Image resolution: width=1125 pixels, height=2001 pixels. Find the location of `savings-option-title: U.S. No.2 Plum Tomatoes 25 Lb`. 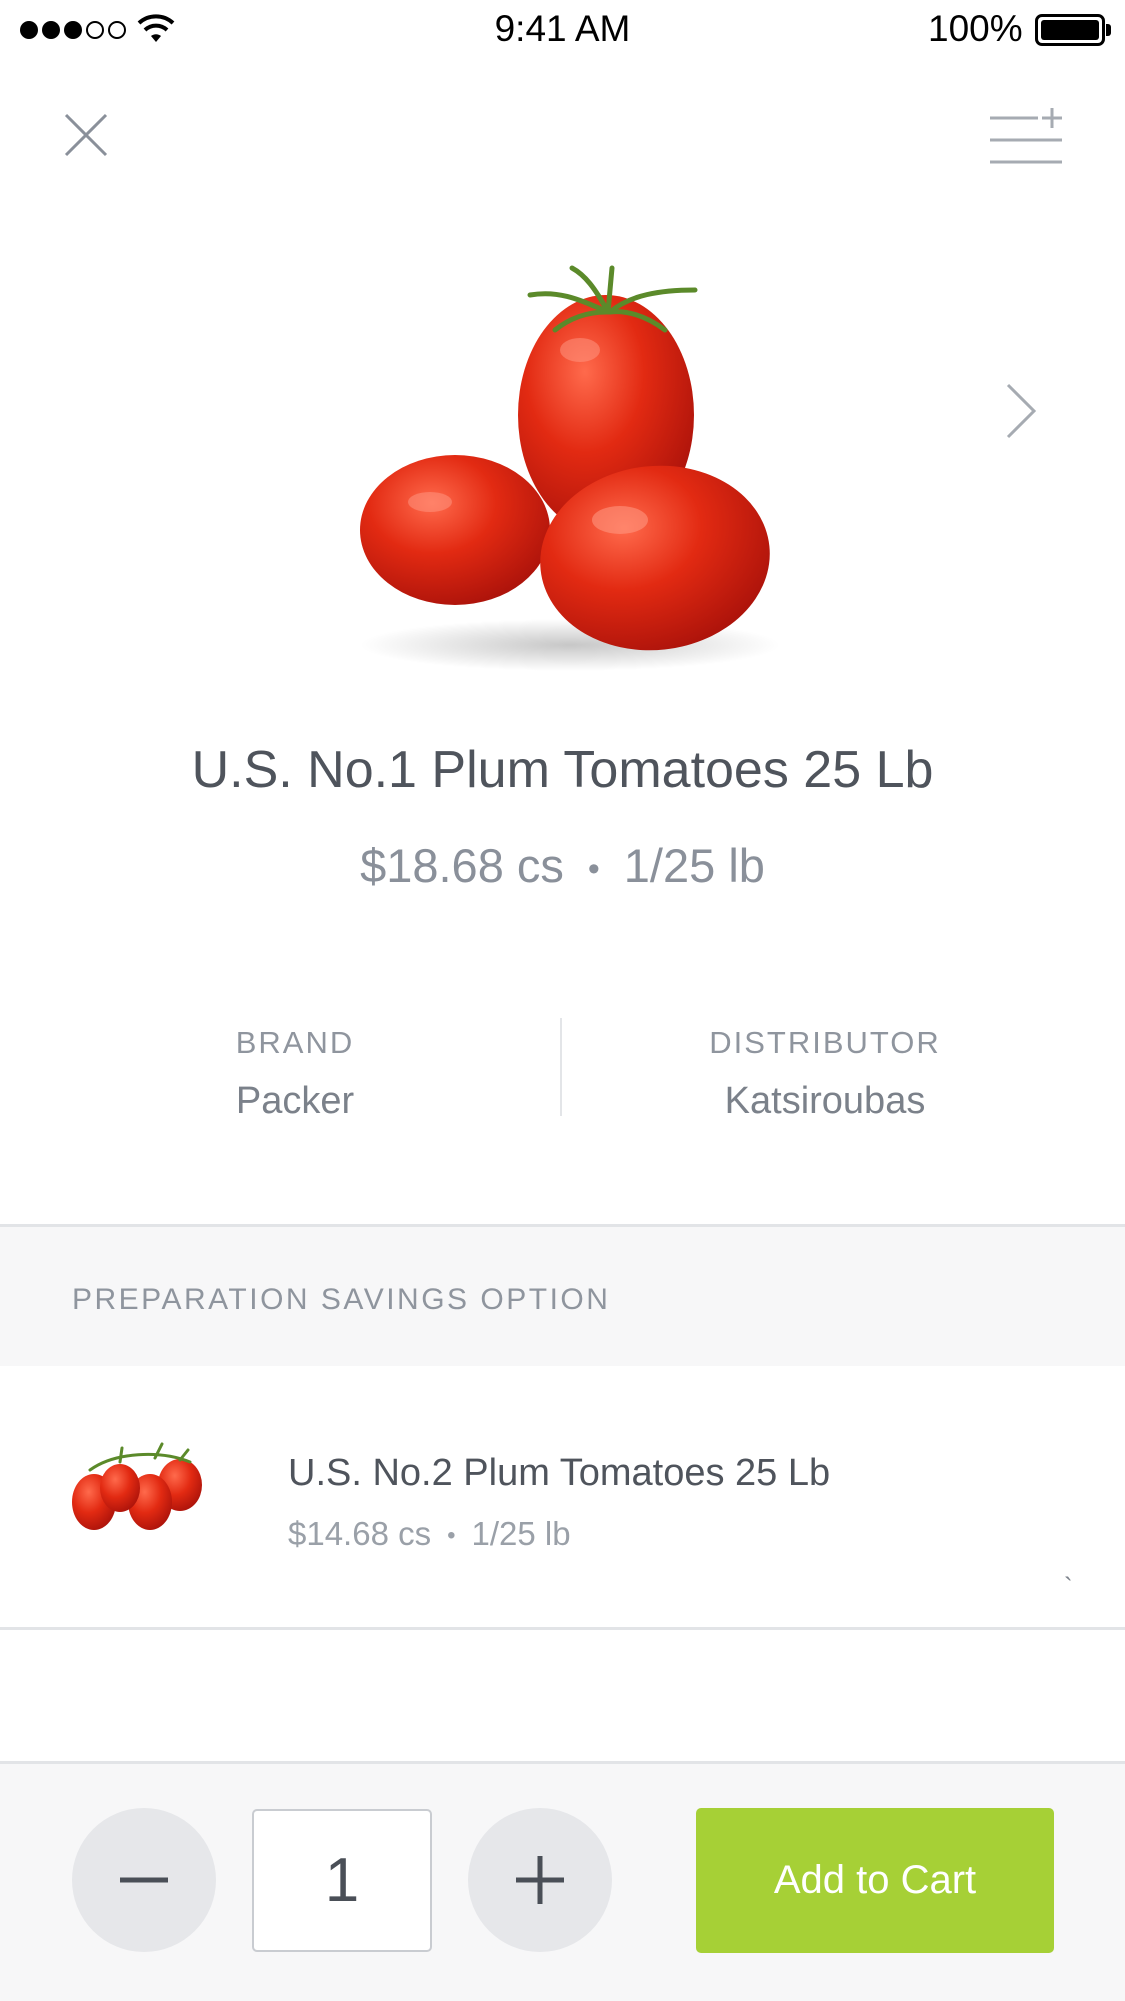

savings-option-title: U.S. No.2 Plum Tomatoes 25 Lb is located at coordinates (559, 1473).